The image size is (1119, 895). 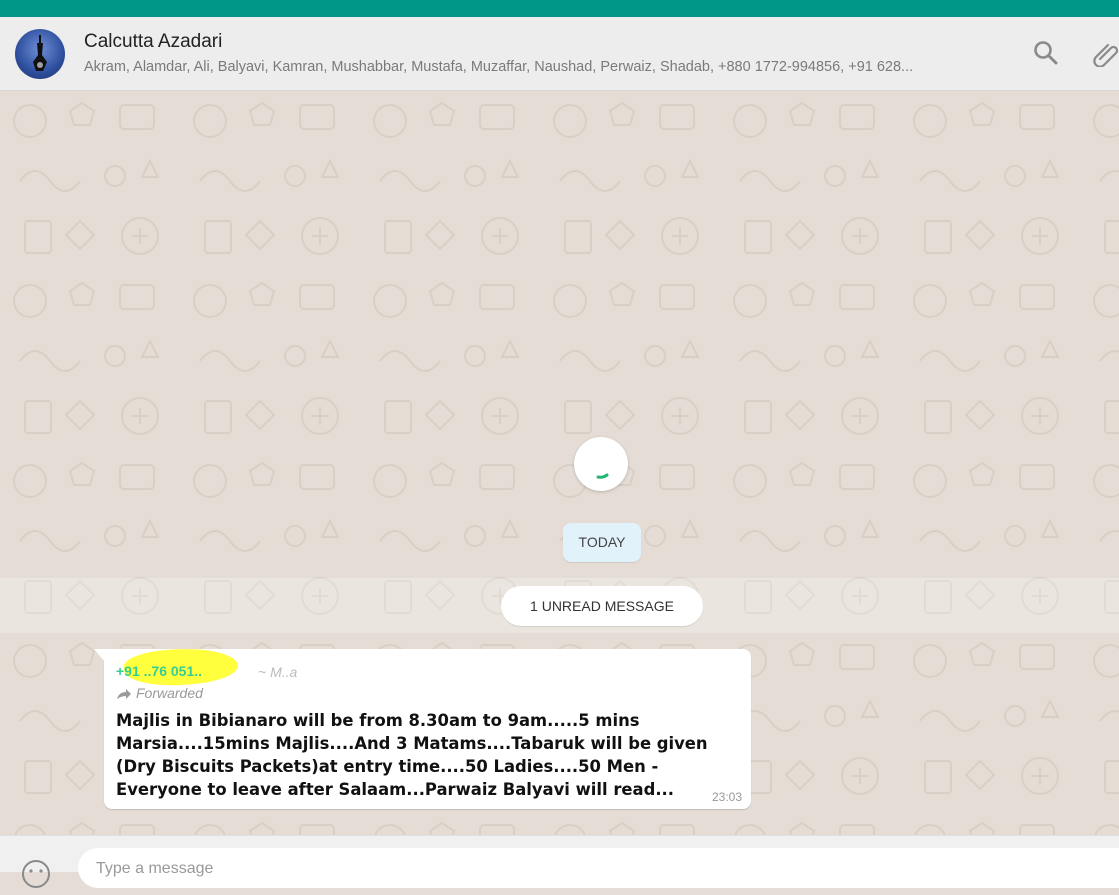 What do you see at coordinates (726, 797) in the screenshot?
I see `message-time: 23:03` at bounding box center [726, 797].